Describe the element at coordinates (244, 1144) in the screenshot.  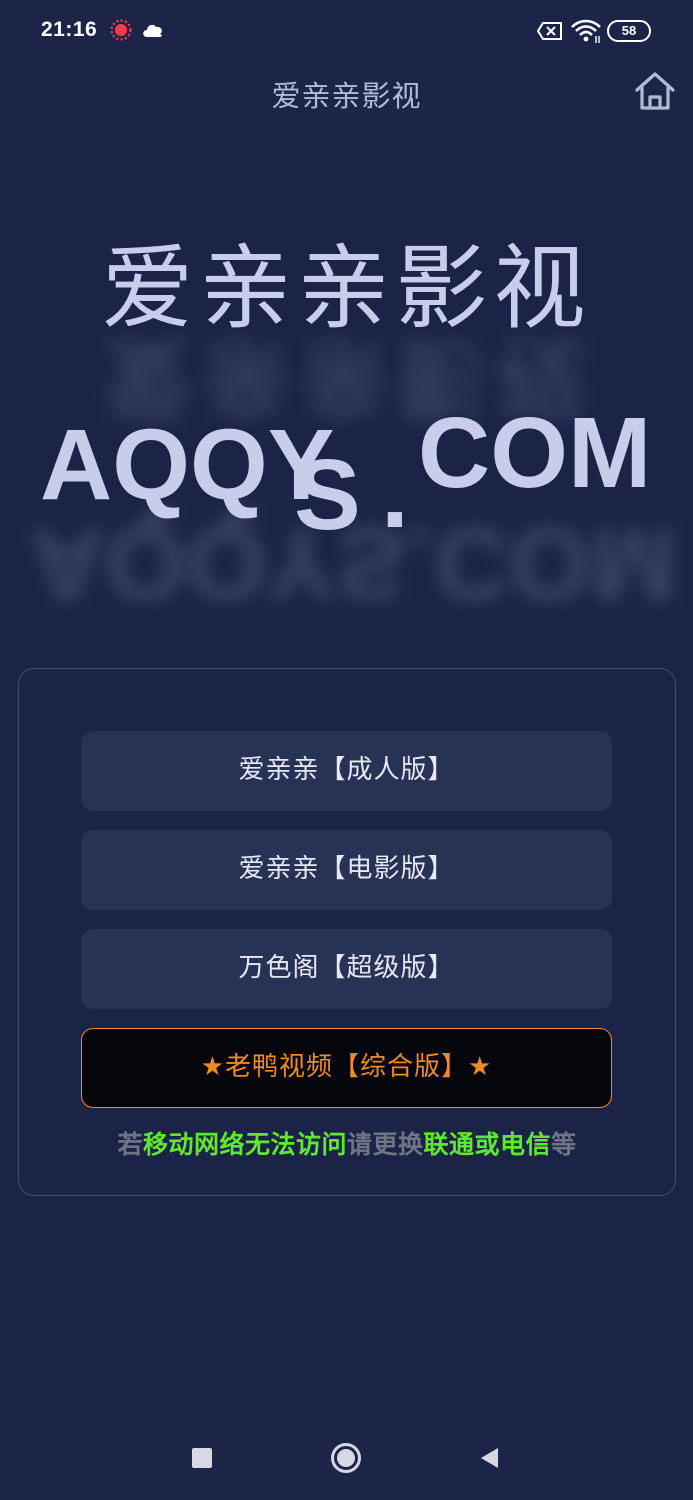
I see `notice-highlight: 移动网络无法访问` at that location.